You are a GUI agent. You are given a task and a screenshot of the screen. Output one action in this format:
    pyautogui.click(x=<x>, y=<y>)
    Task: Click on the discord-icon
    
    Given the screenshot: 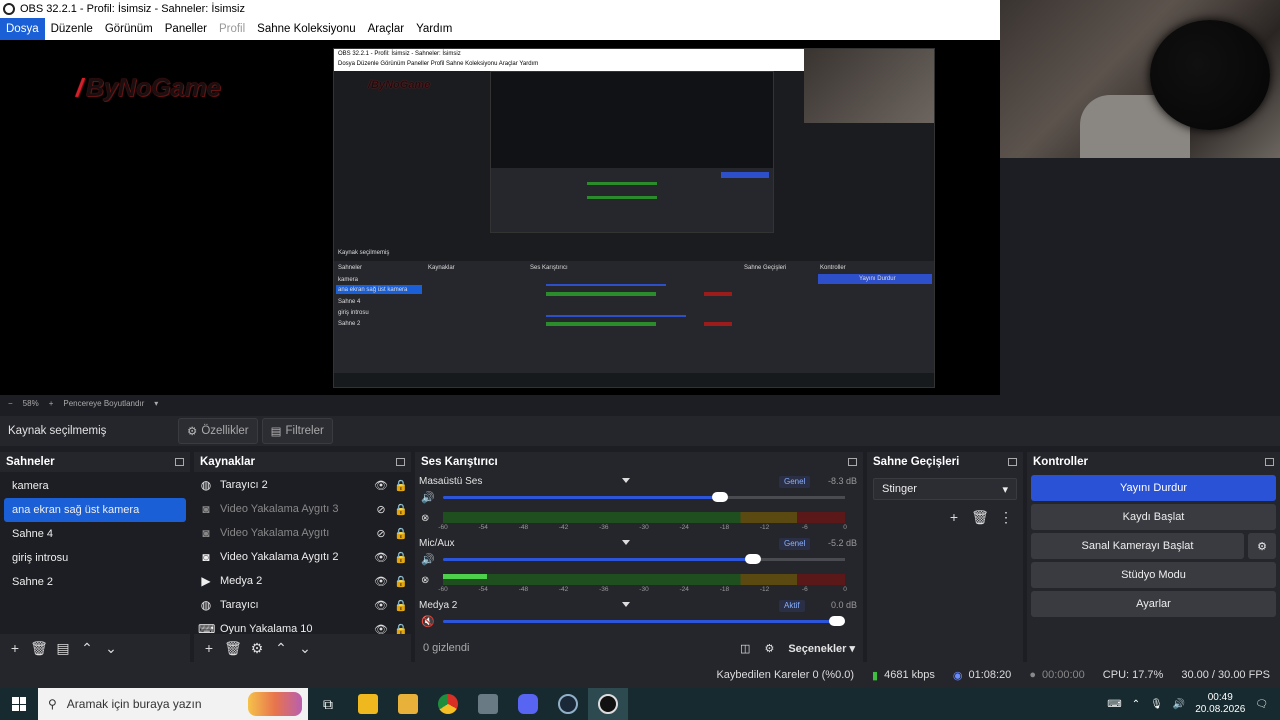 What is the action you would take?
    pyautogui.click(x=528, y=704)
    